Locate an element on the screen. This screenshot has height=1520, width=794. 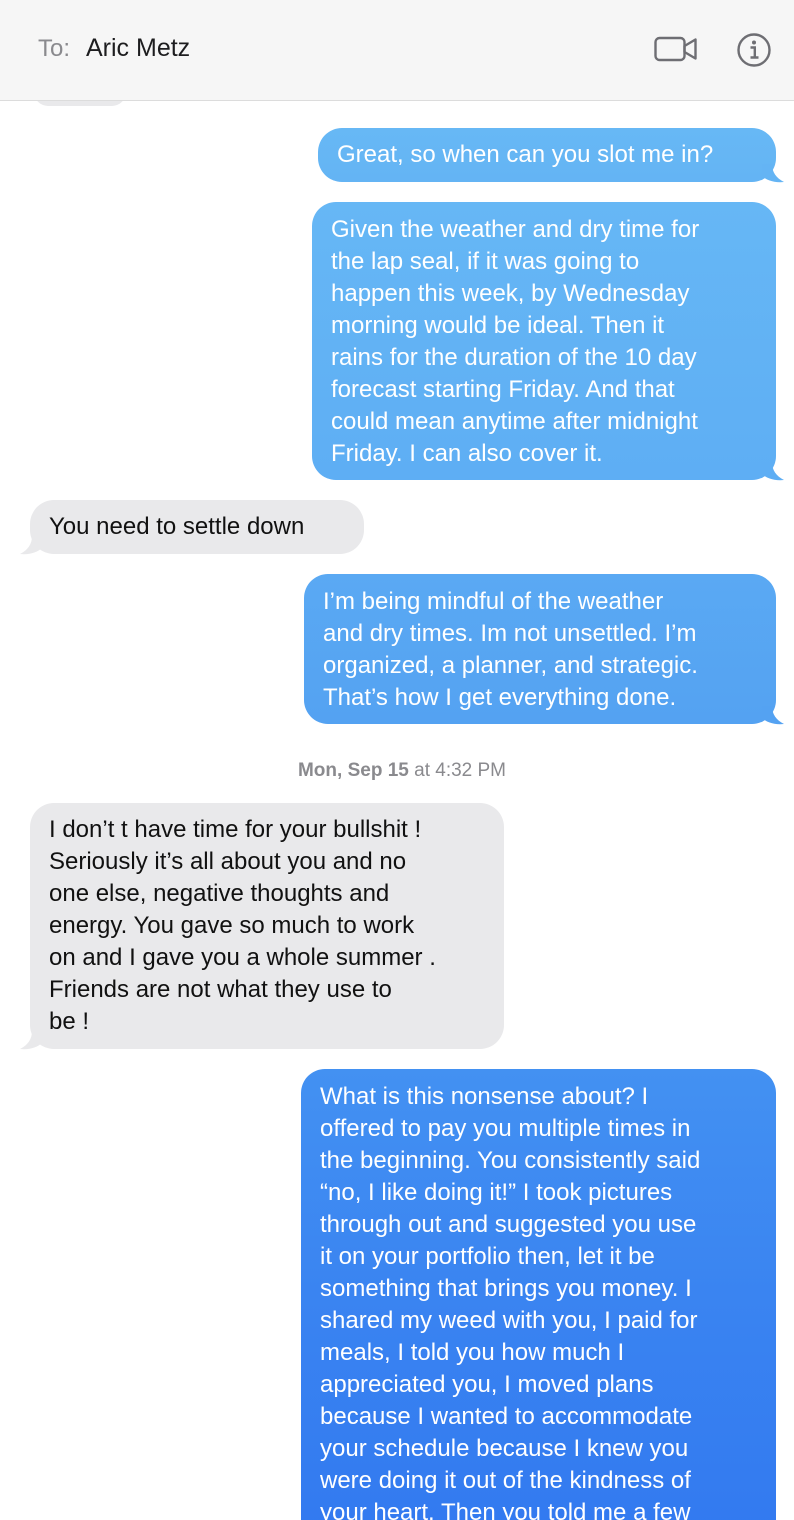
info-icon is located at coordinates (754, 50).